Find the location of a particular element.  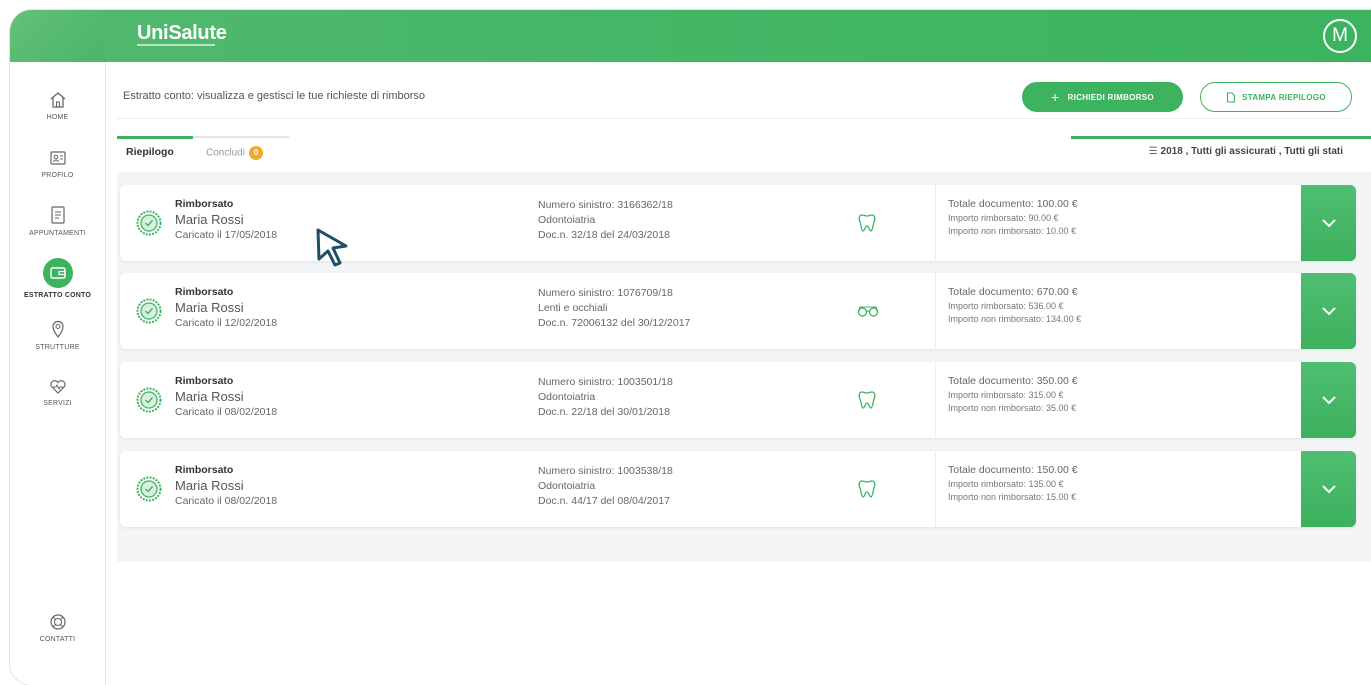

sidebar-item-label: ESTRATTO CONTO is located at coordinates (57, 295).